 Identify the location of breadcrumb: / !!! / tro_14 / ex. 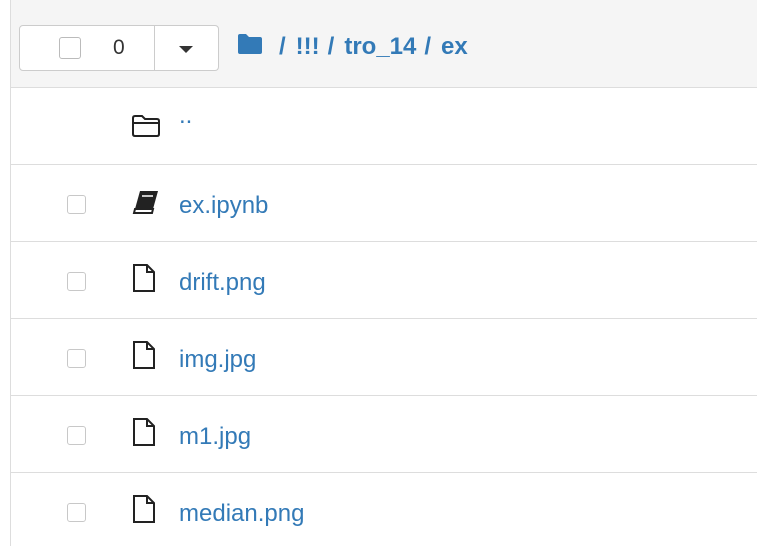
(352, 47).